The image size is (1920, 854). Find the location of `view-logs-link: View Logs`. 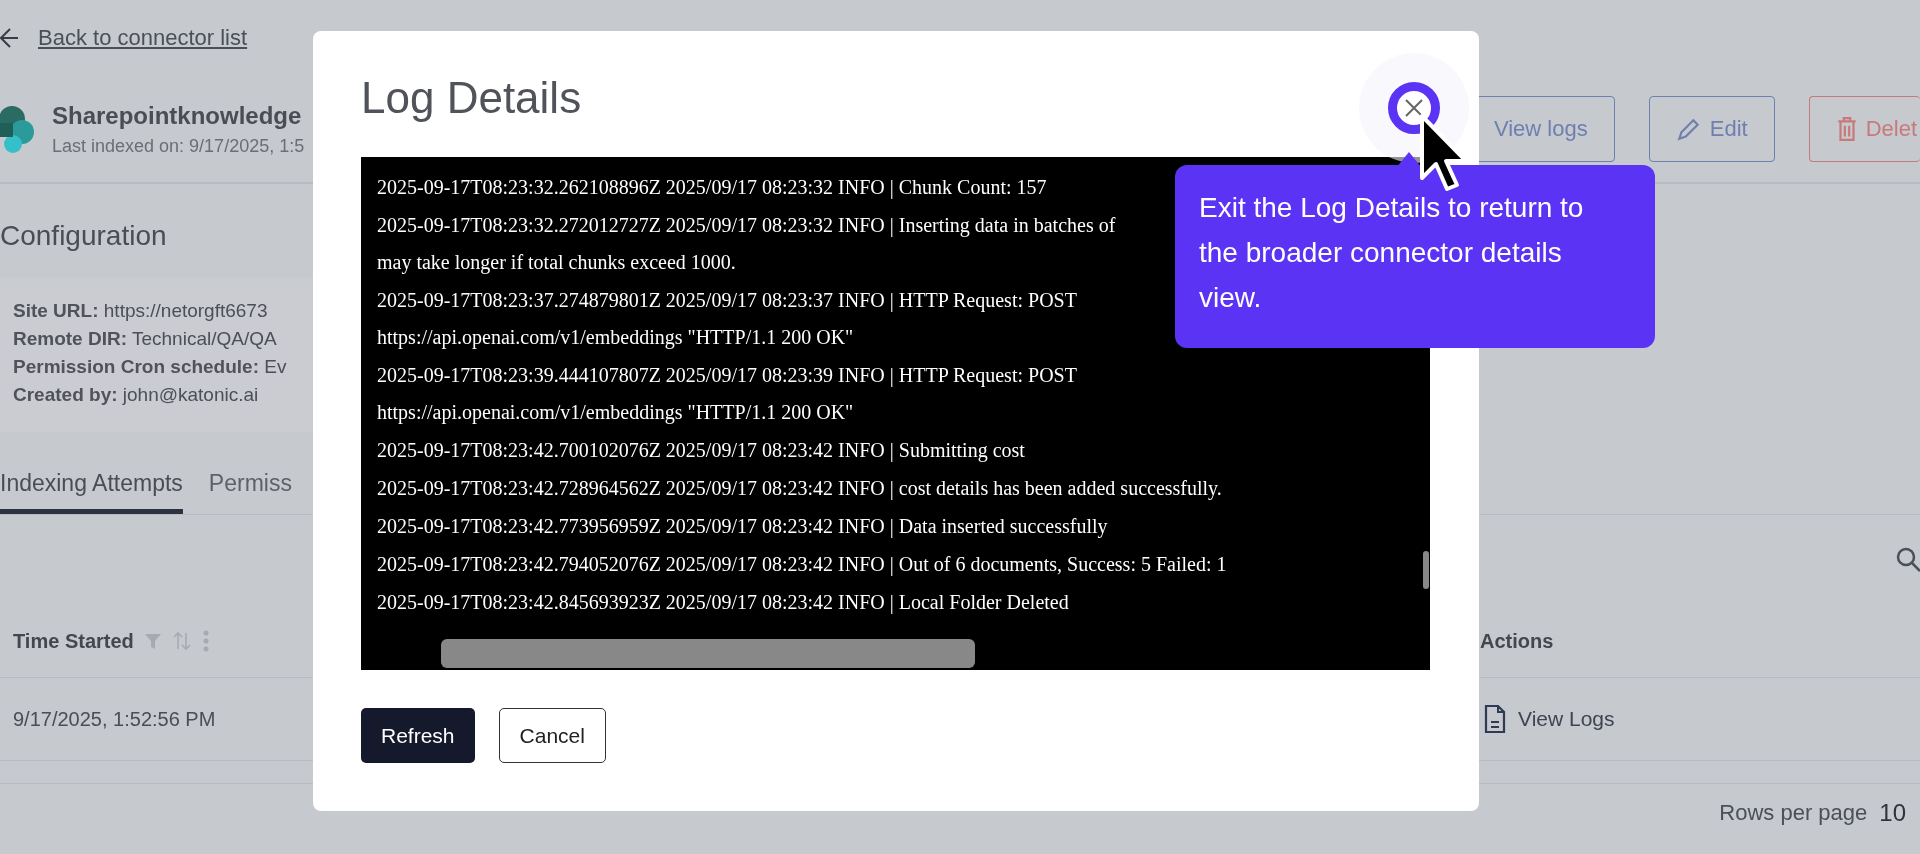

view-logs-link: View Logs is located at coordinates (1700, 719).